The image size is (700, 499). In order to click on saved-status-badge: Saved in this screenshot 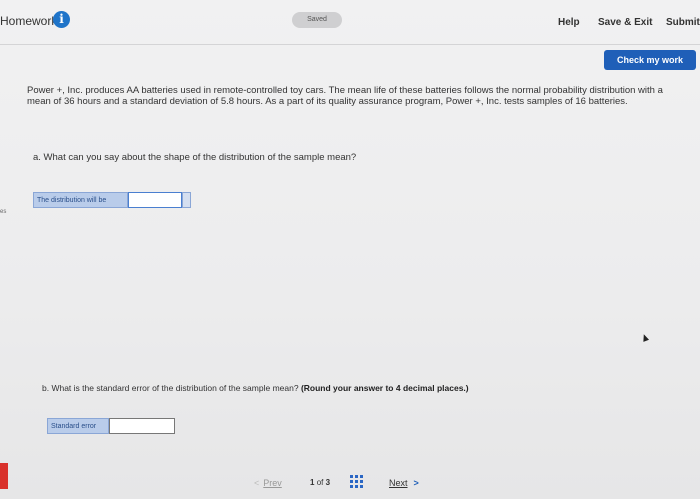, I will do `click(317, 20)`.